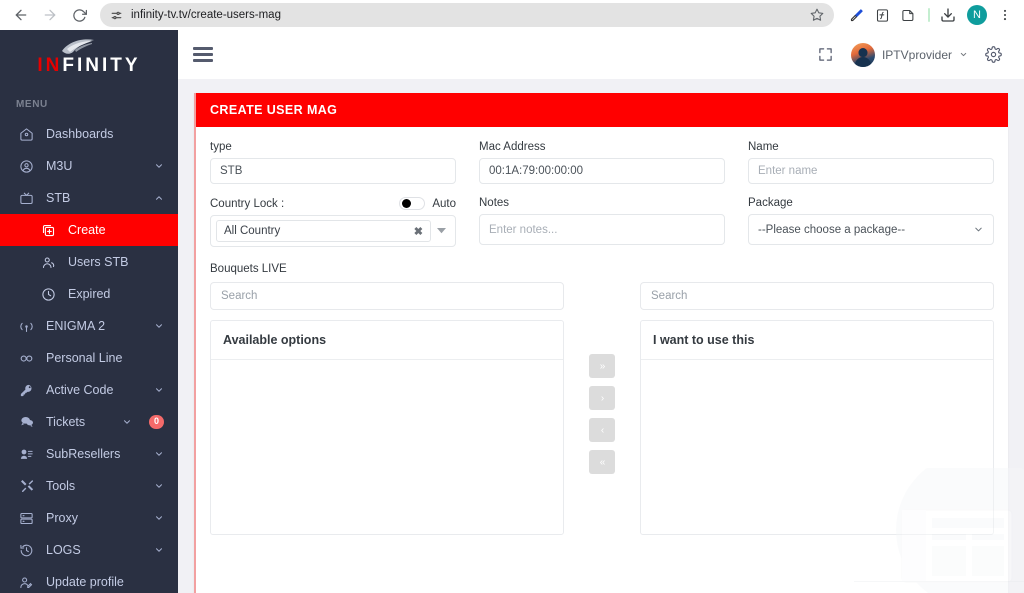 The image size is (1024, 593). I want to click on selected-pane: I want to use this, so click(817, 408).